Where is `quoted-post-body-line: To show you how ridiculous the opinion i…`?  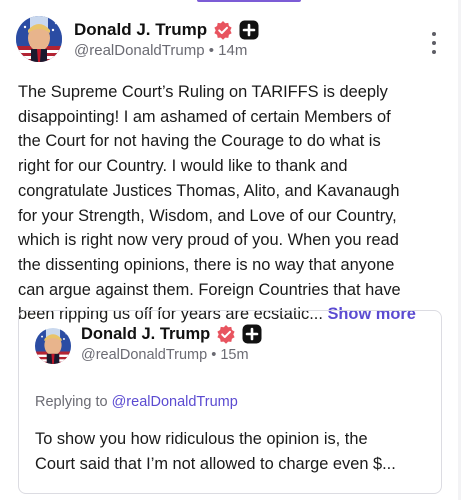
quoted-post-body-line: To show you how ridiculous the opinion i… is located at coordinates (201, 439).